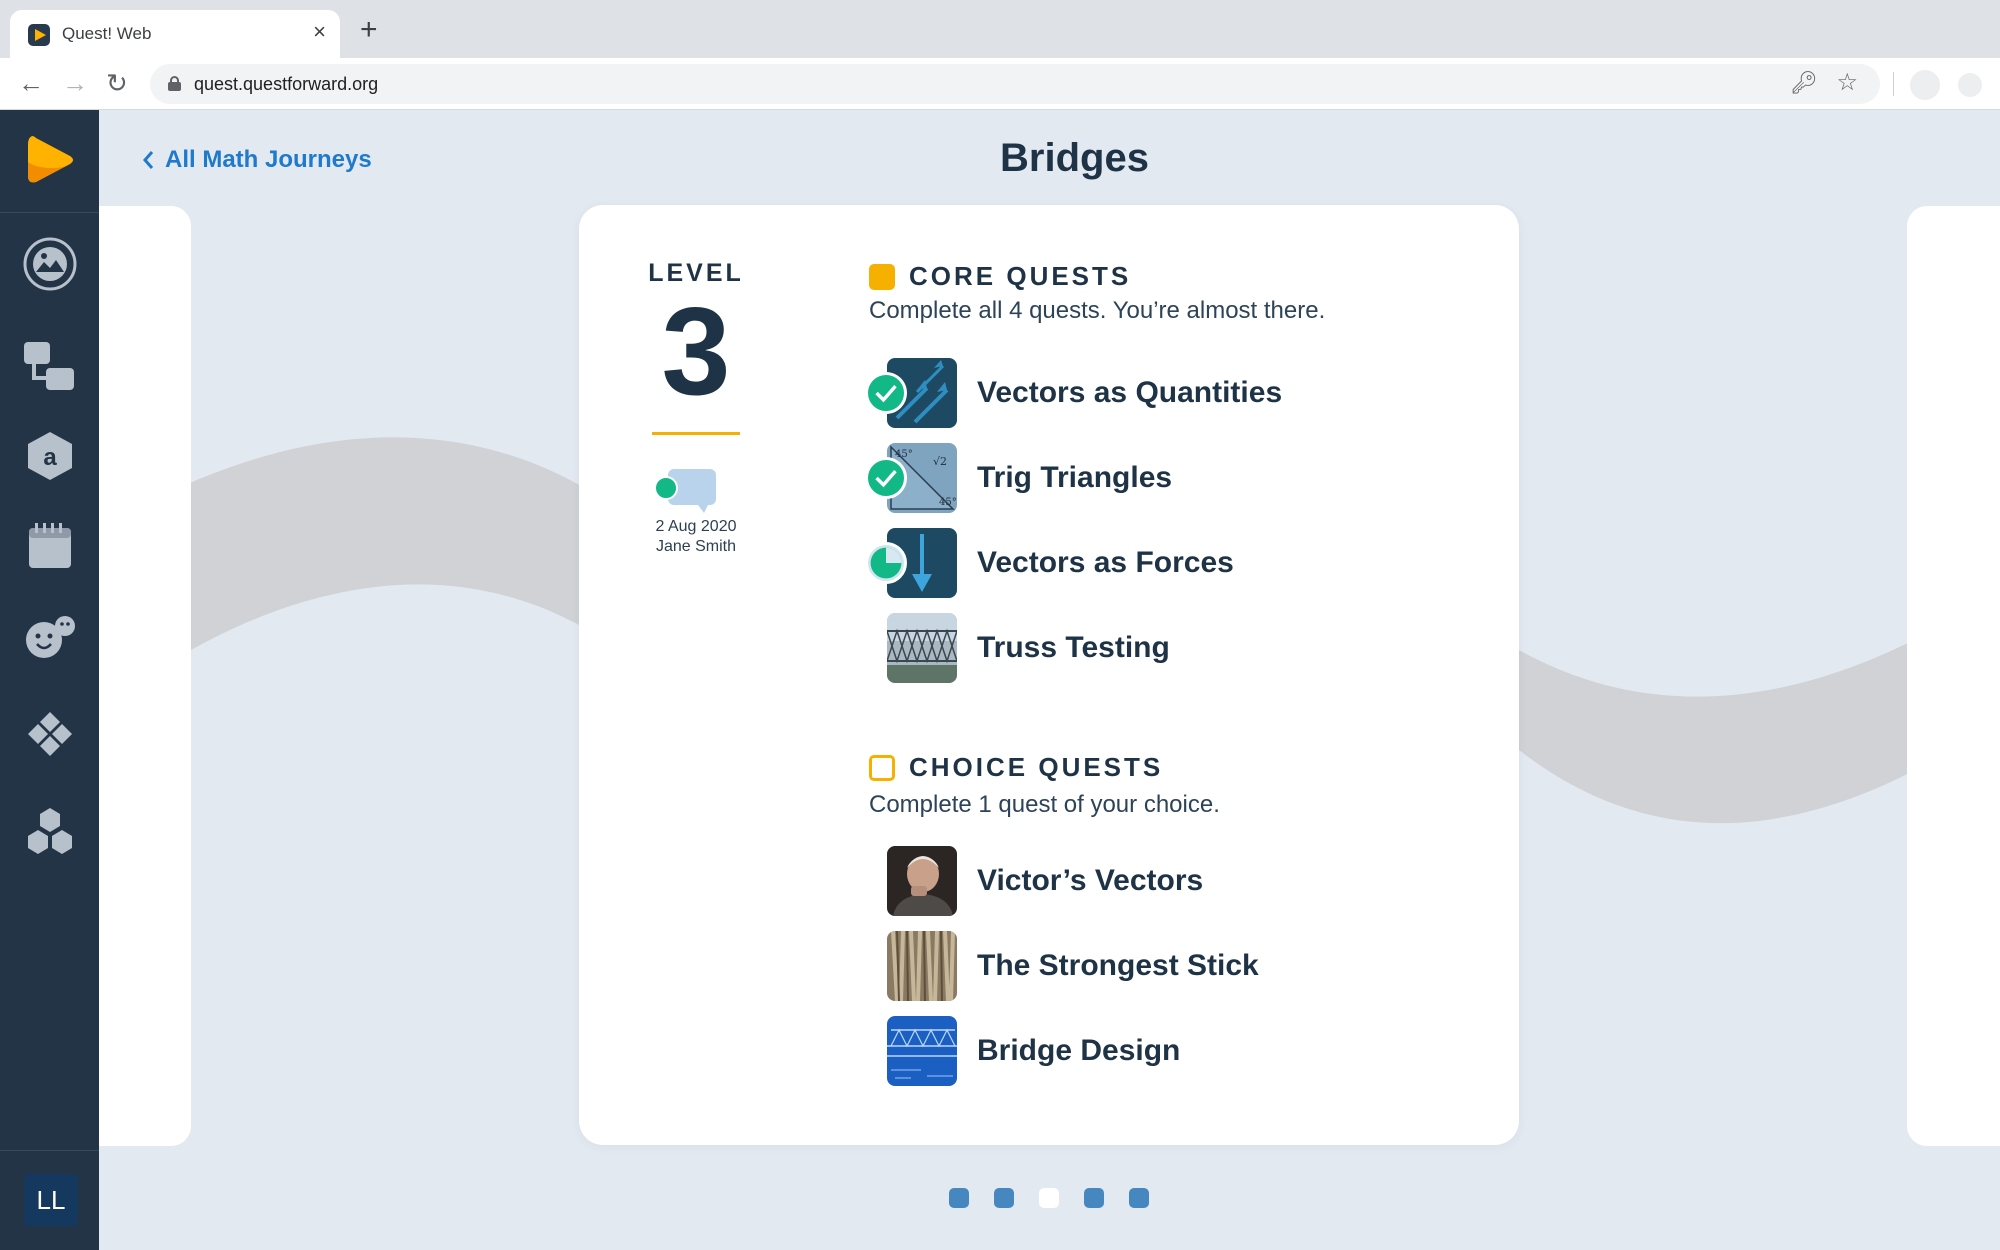 The image size is (2000, 1250). Describe the element at coordinates (1073, 647) in the screenshot. I see `quest-label: Truss Testing` at that location.